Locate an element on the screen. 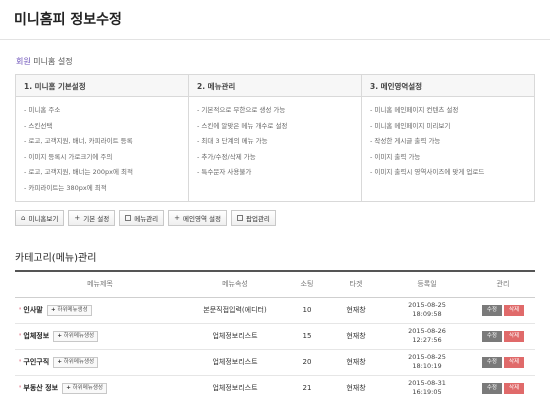 This screenshot has height=400, width=550. menu-title-cell: ' 구인구직 + 하위메뉴생성 is located at coordinates (100, 362).